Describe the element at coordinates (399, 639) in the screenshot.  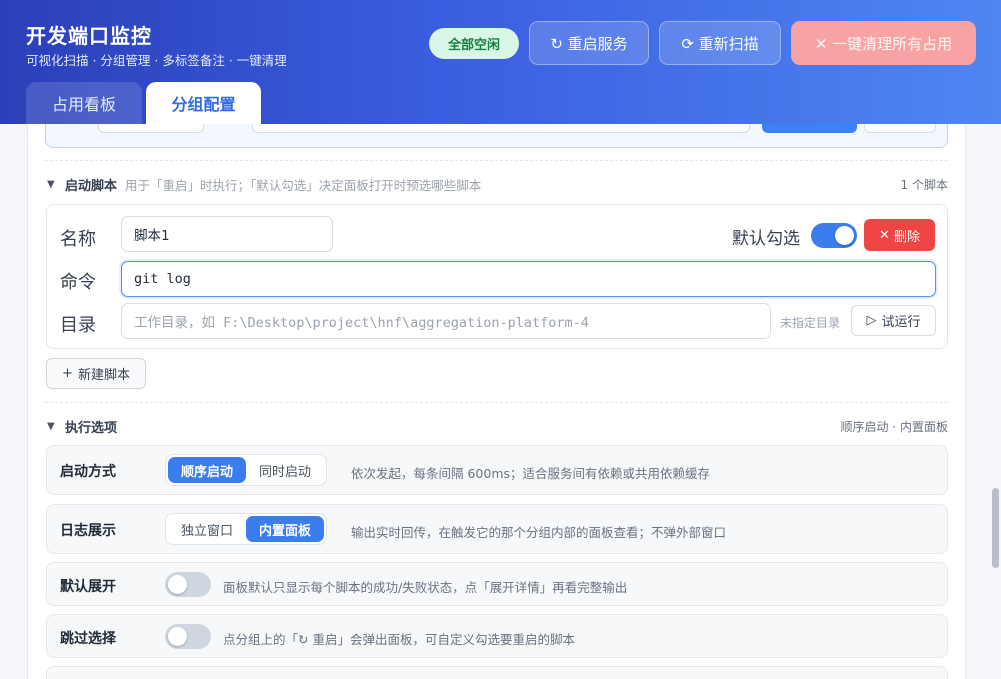
I see `option-description: 点分组上的「↻ 重启」会弹出面板，可自定义勾选要重启的脚本` at that location.